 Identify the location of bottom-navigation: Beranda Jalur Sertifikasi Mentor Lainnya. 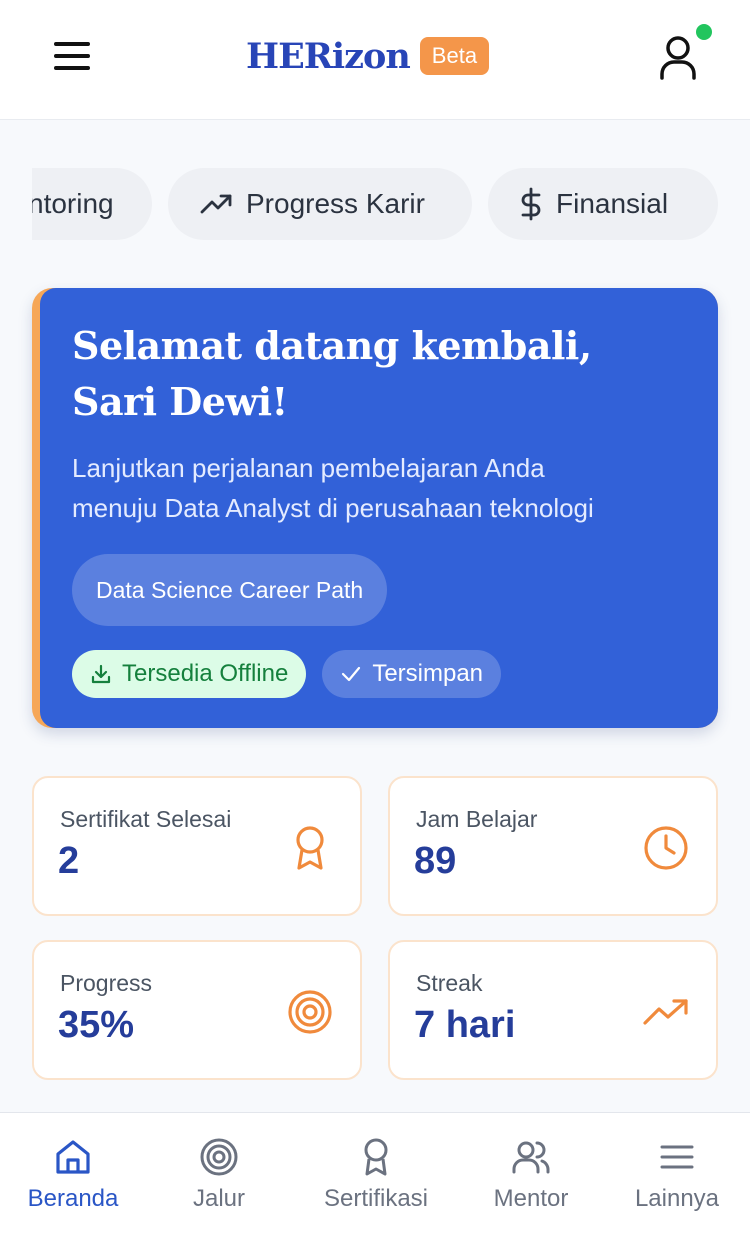
(375, 1173).